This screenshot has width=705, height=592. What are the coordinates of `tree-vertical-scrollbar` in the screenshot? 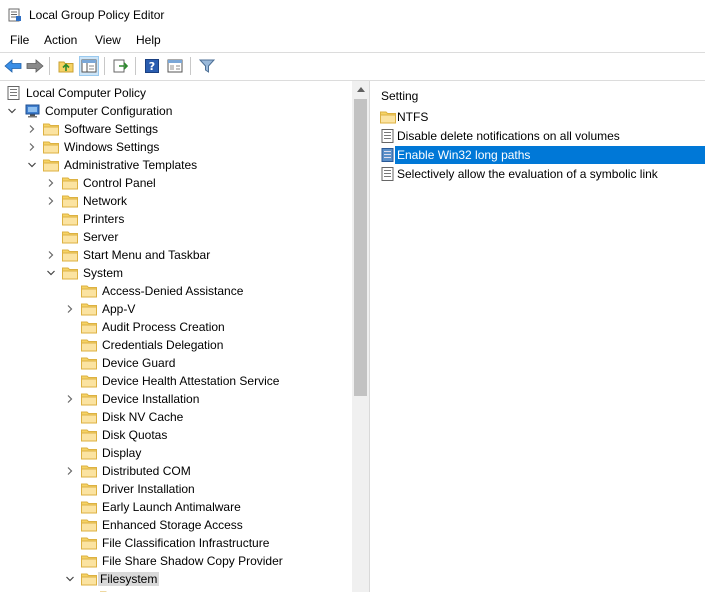 It's located at (360, 336).